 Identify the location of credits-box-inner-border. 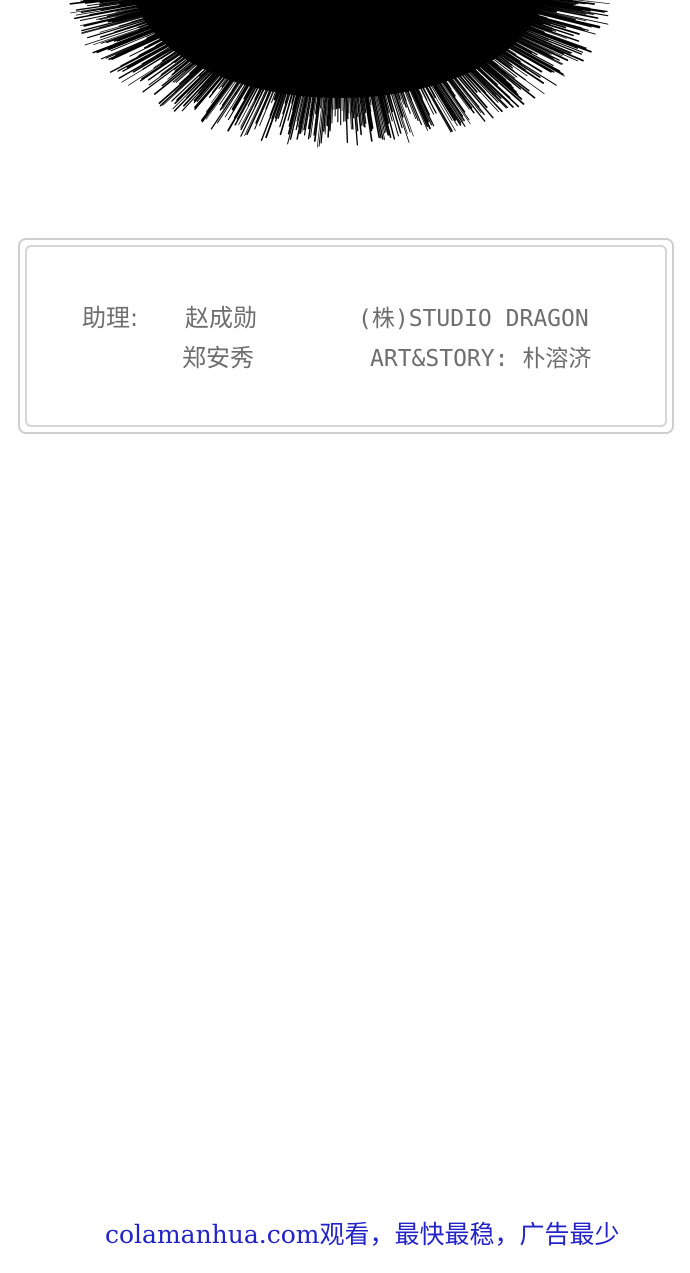
(346, 336).